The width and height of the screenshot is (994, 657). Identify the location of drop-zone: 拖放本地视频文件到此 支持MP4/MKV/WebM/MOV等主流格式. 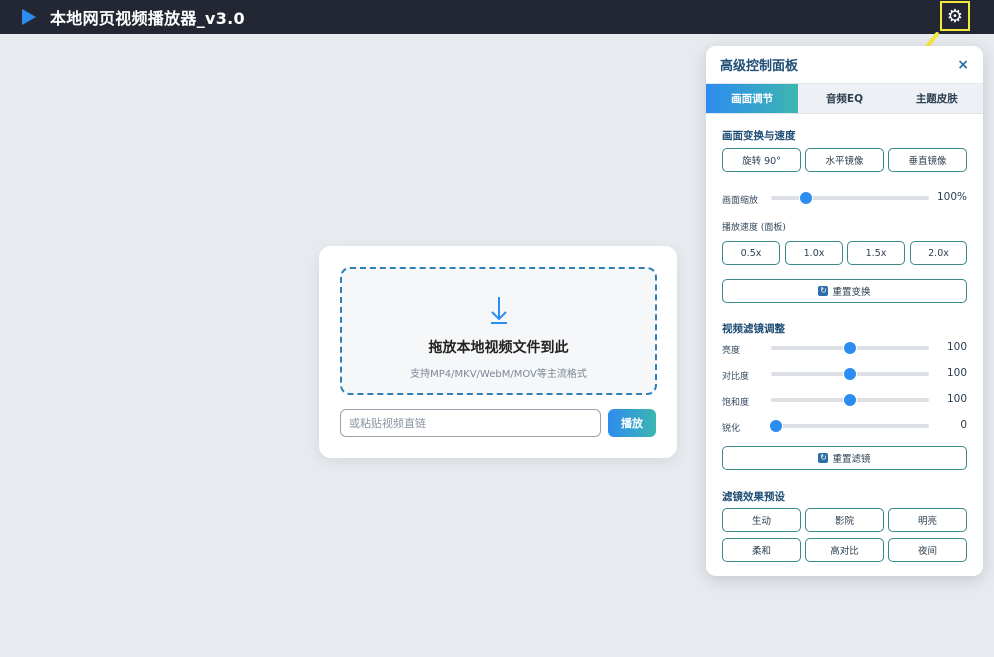
(498, 331).